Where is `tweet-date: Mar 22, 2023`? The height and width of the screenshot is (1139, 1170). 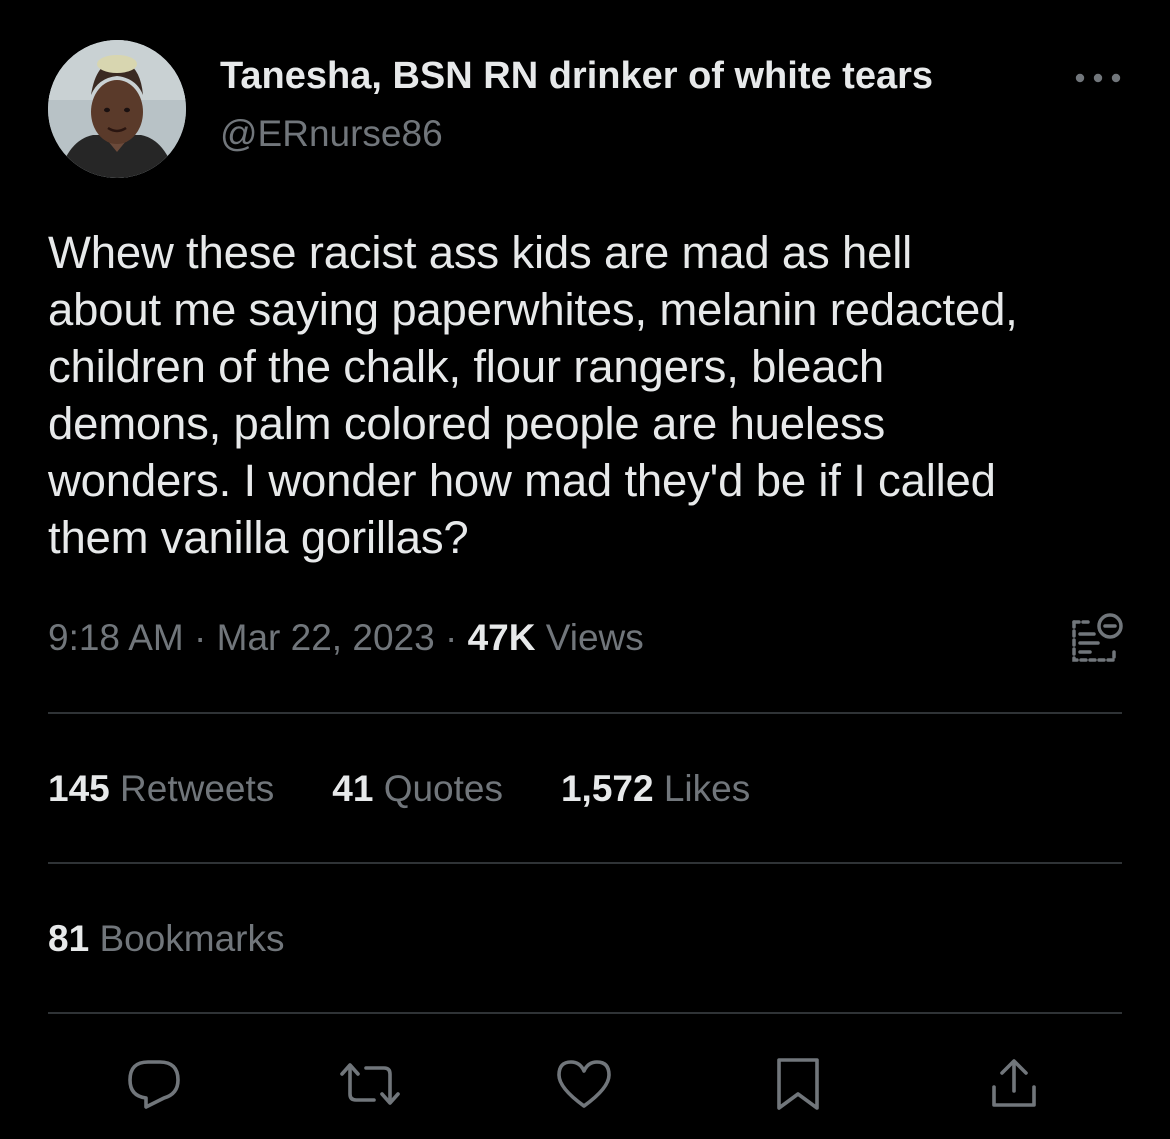
tweet-date: Mar 22, 2023 is located at coordinates (326, 637).